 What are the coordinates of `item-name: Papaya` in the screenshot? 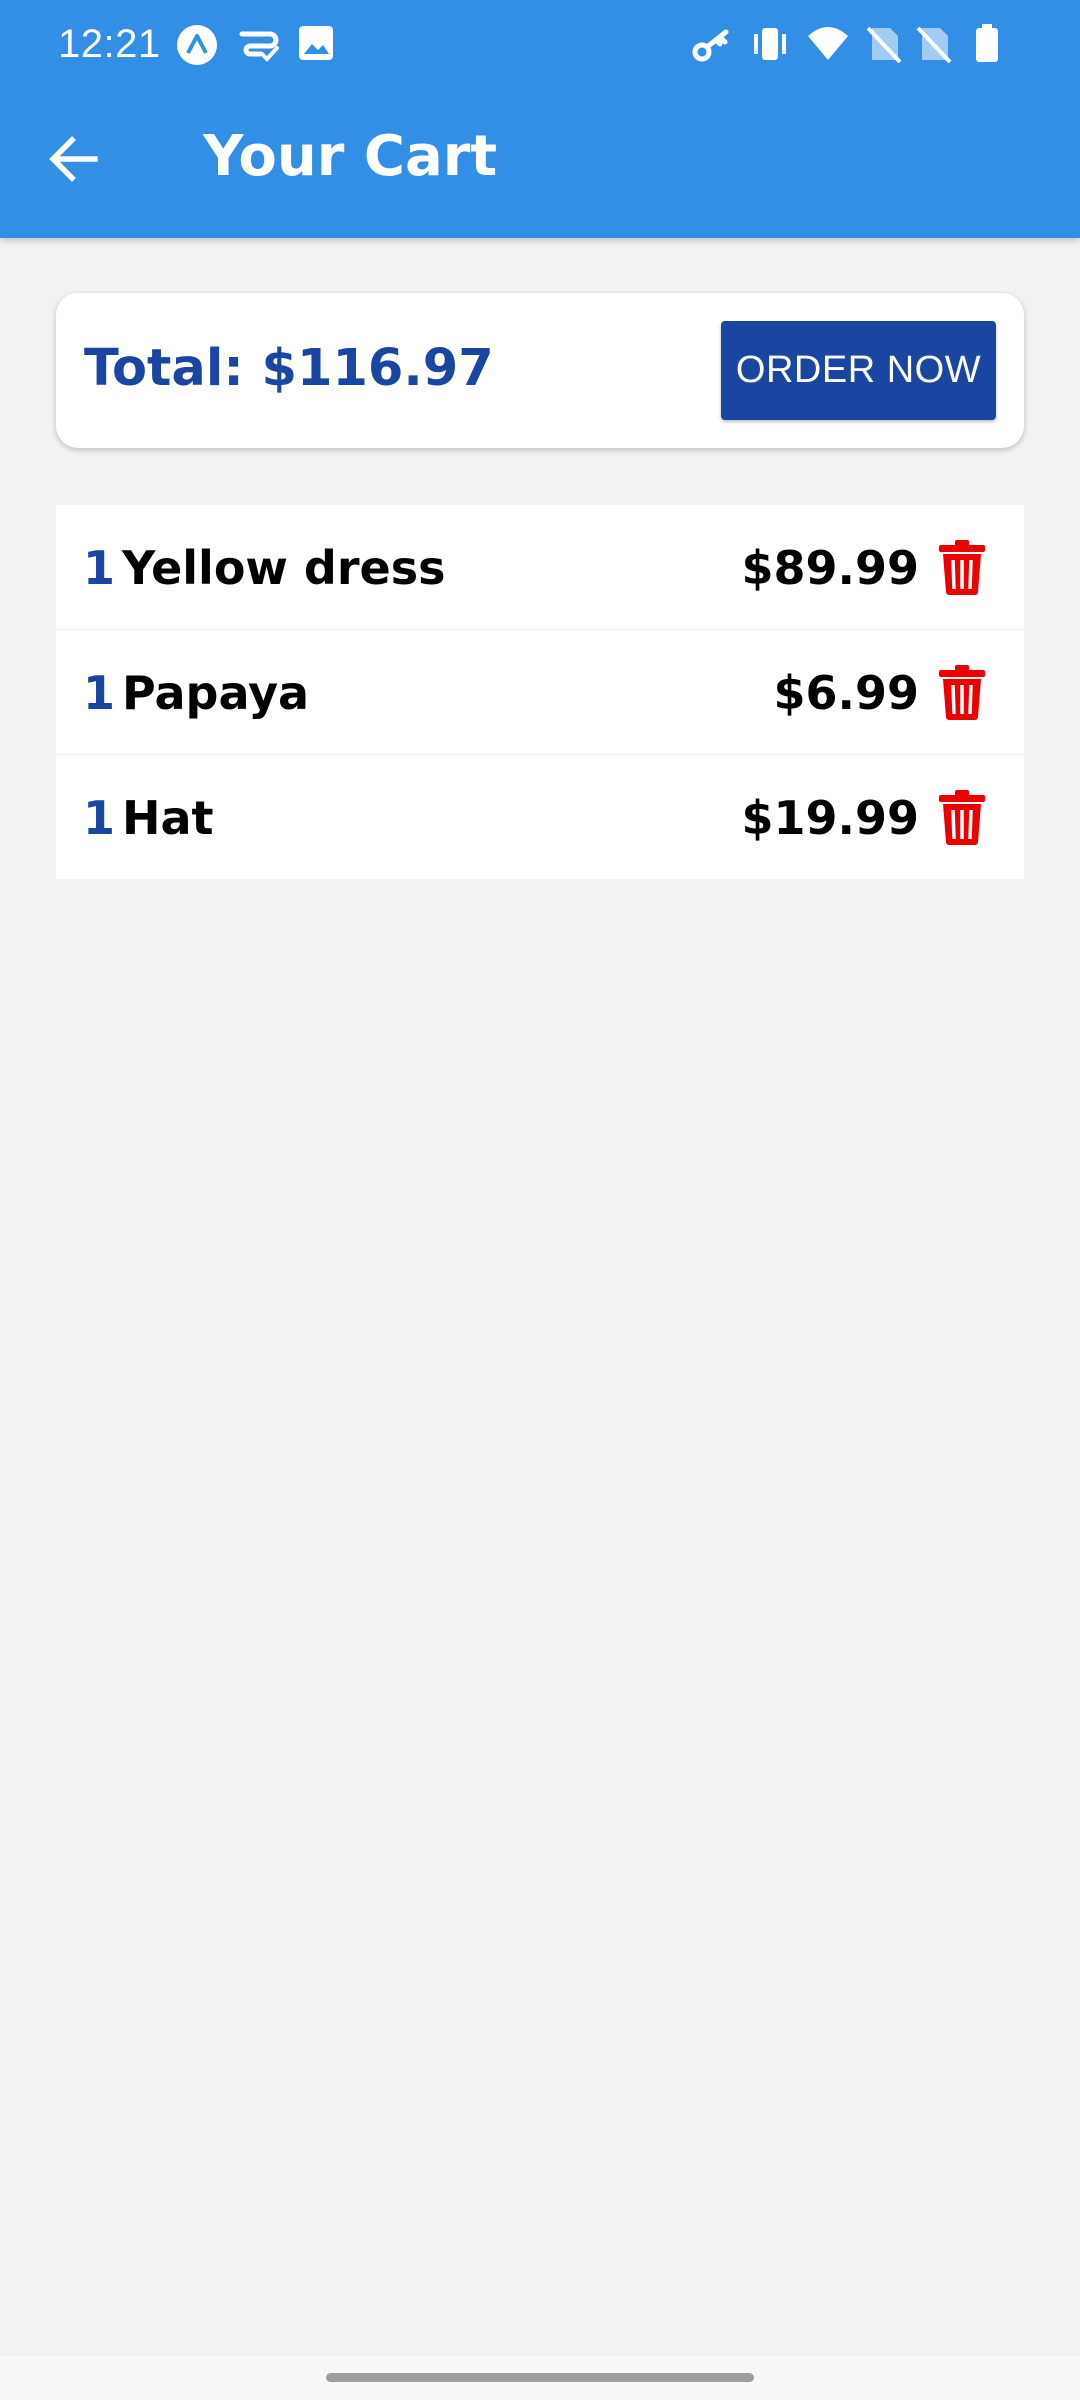 It's located at (216, 693).